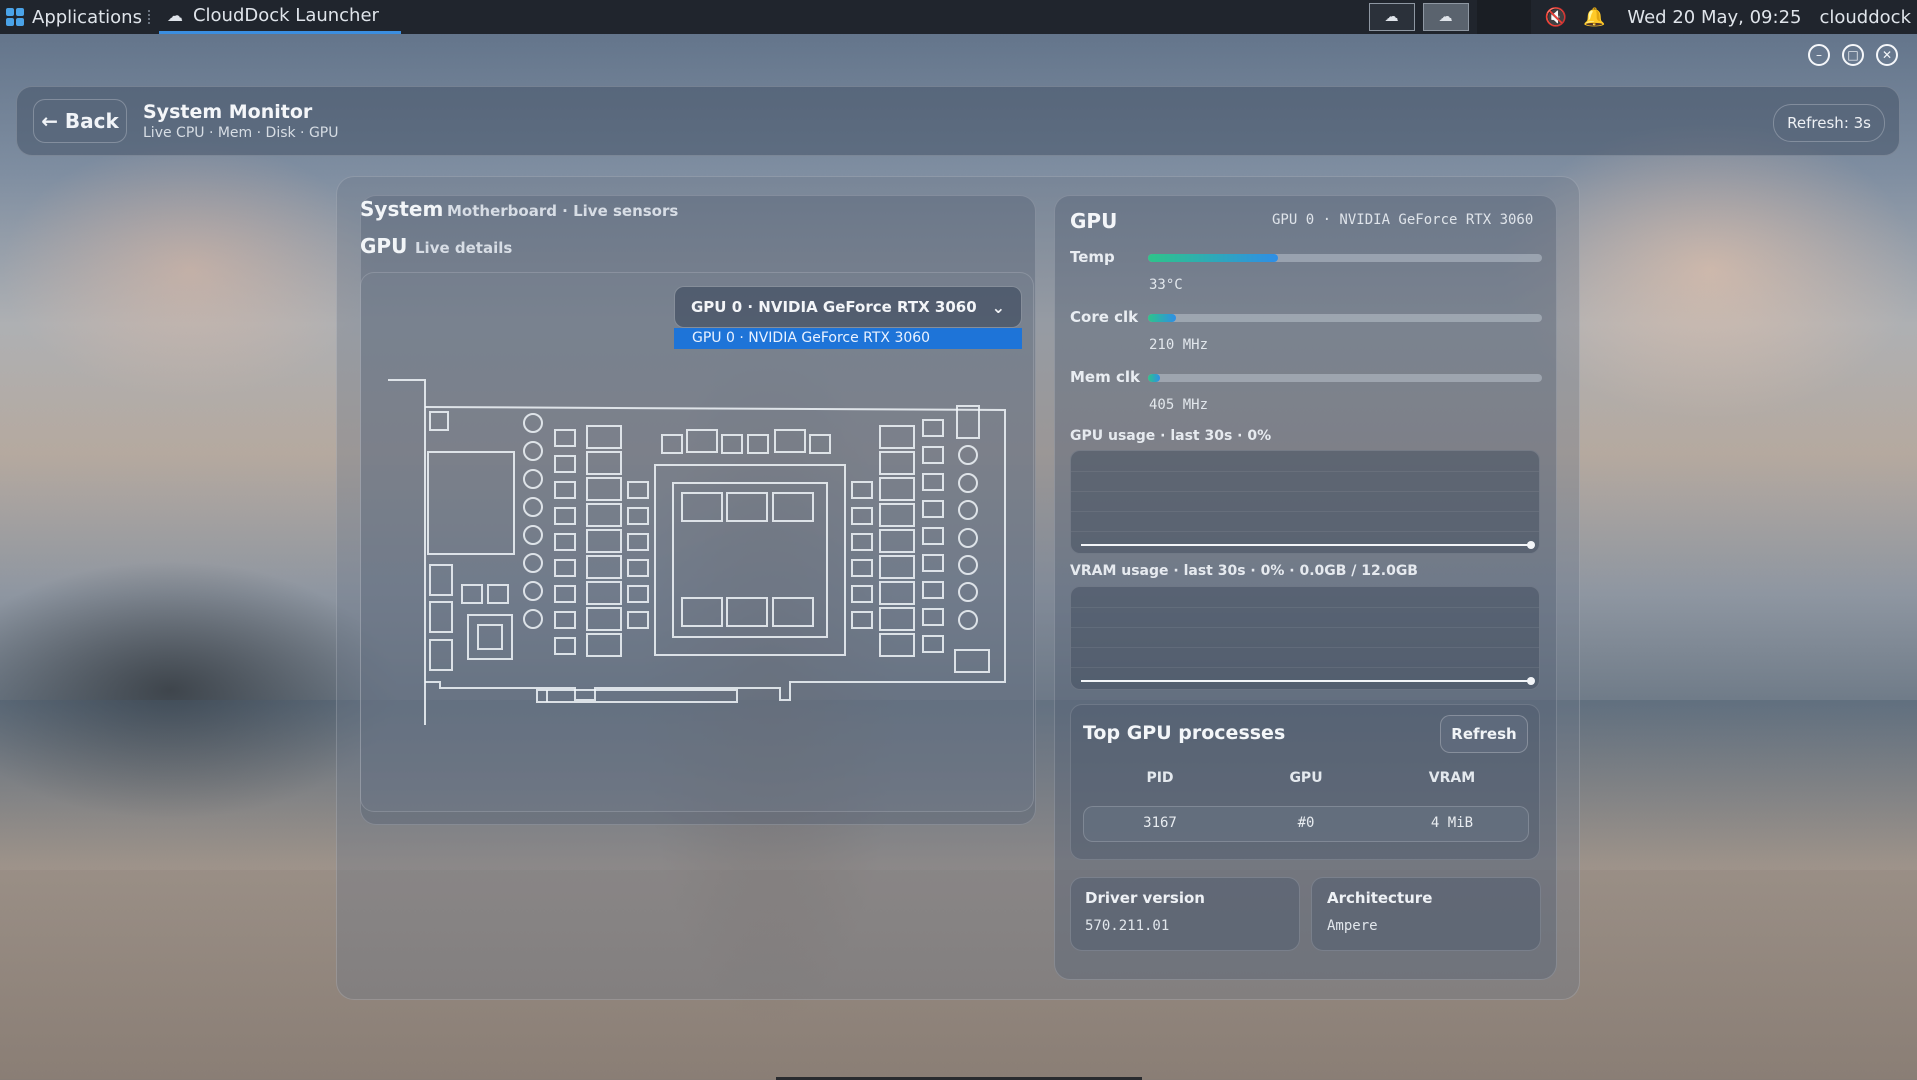 The height and width of the screenshot is (1080, 1917). What do you see at coordinates (1105, 377) in the screenshot?
I see `metric-label-mem-clk: Mem clk` at bounding box center [1105, 377].